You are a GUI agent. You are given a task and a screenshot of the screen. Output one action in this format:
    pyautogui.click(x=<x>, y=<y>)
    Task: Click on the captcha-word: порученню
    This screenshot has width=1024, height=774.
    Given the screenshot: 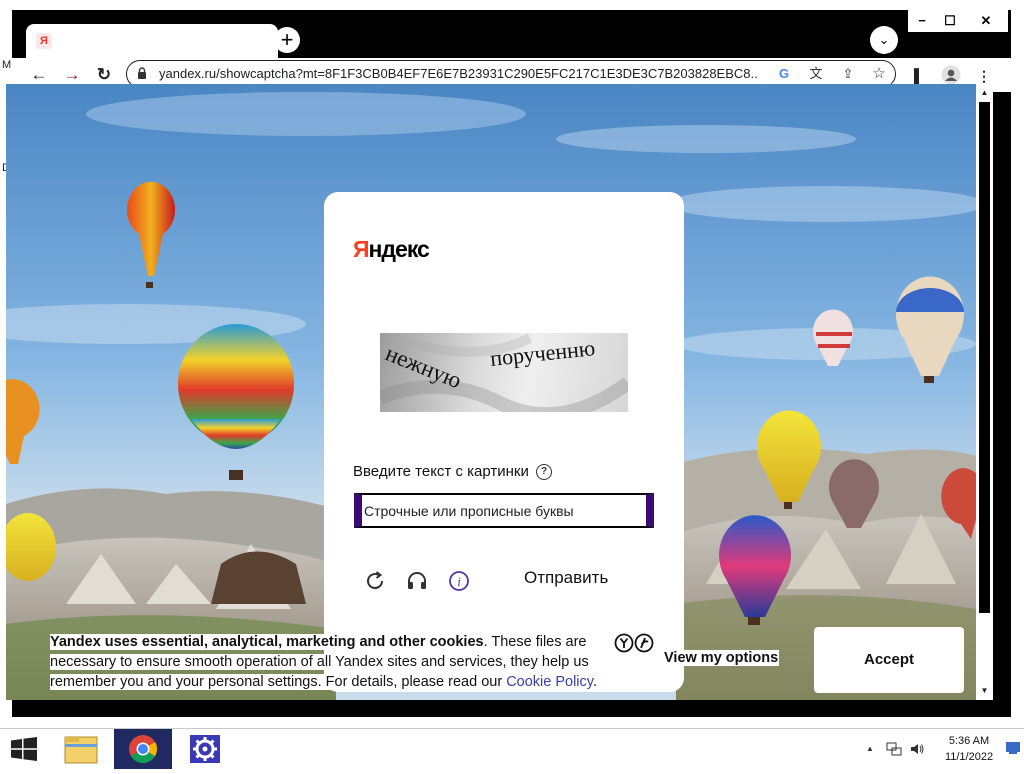 What is the action you would take?
    pyautogui.click(x=542, y=353)
    